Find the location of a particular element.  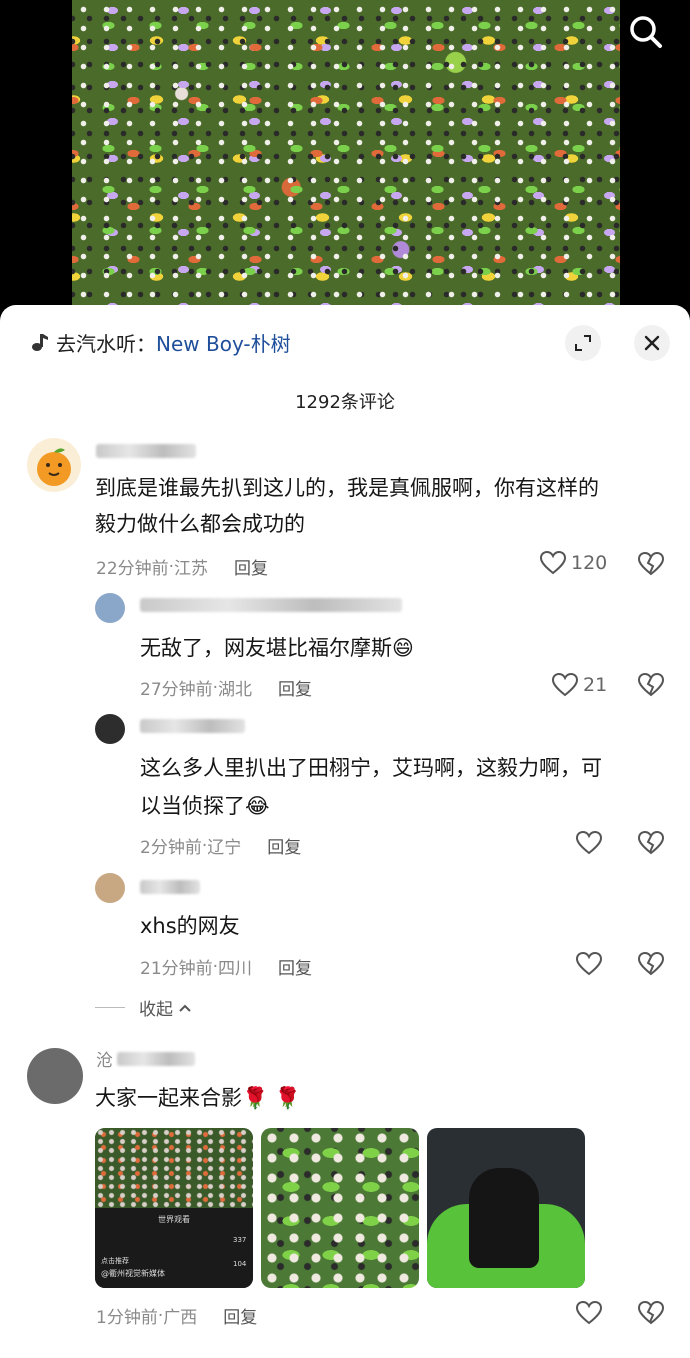

collapse-label: 收起 is located at coordinates (156, 1010).